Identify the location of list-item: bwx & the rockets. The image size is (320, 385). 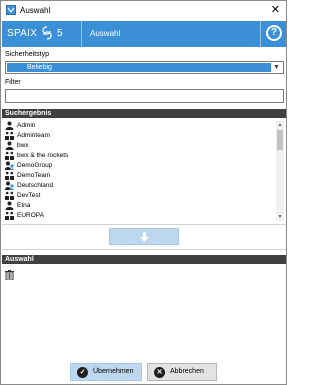
(139, 155).